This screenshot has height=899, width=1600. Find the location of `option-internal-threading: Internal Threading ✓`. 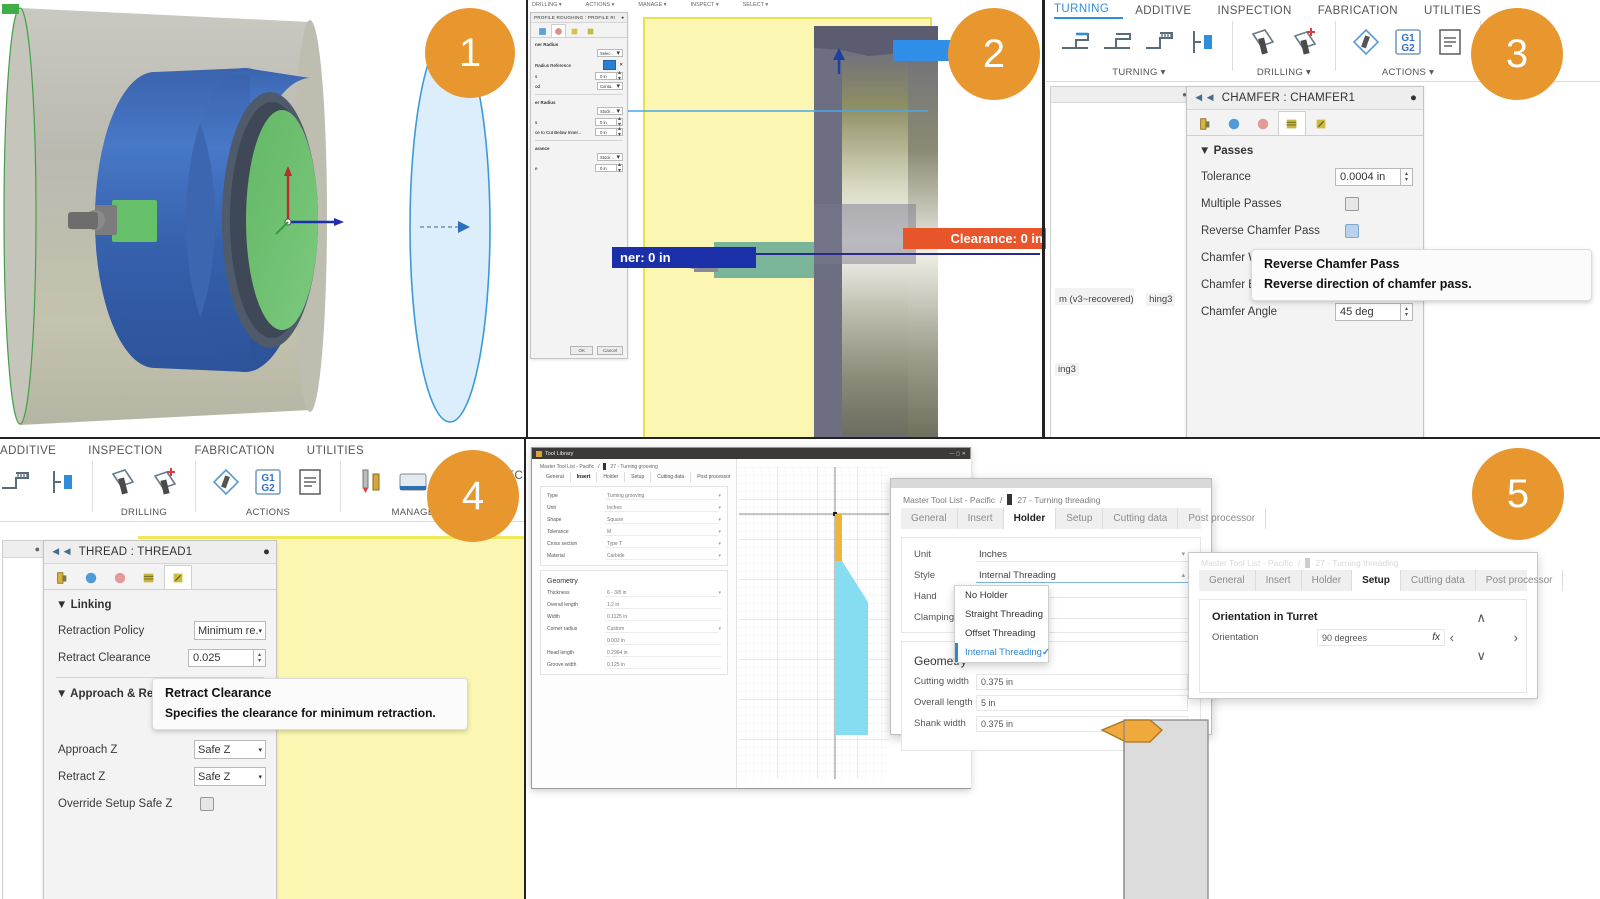

option-internal-threading: Internal Threading ✓ is located at coordinates (1002, 652).